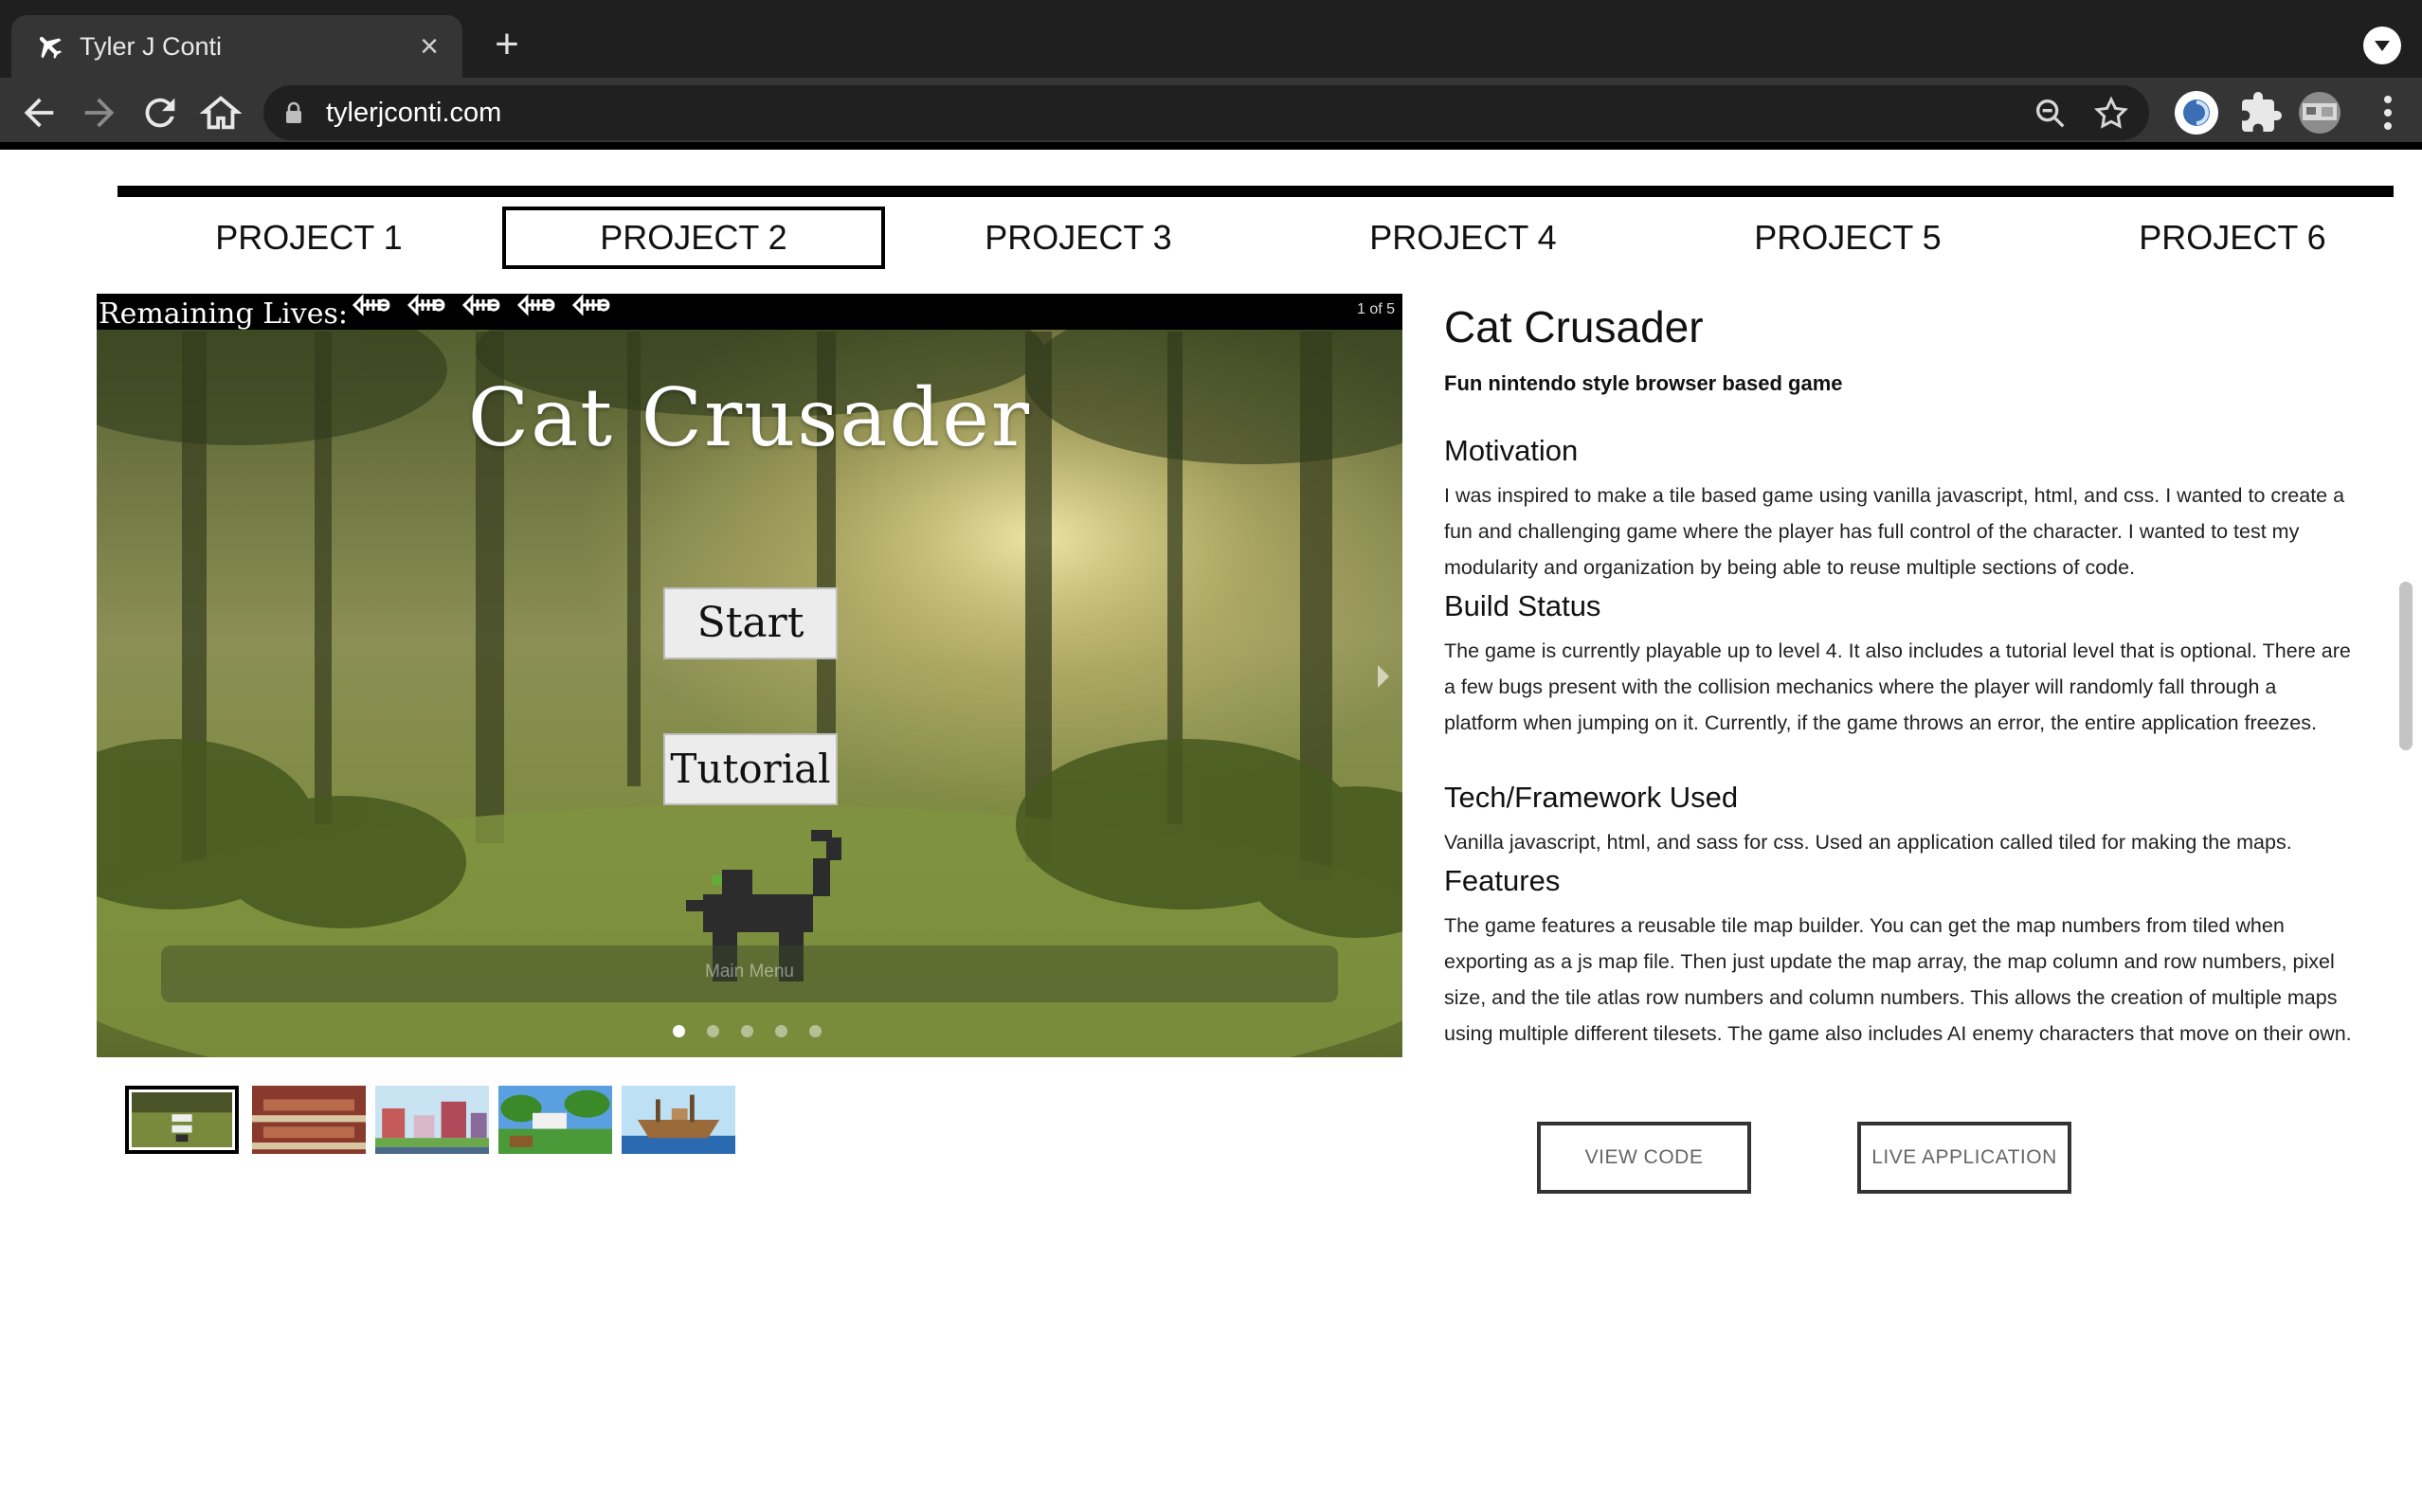 This screenshot has width=2422, height=1512. I want to click on forward-icon, so click(99, 113).